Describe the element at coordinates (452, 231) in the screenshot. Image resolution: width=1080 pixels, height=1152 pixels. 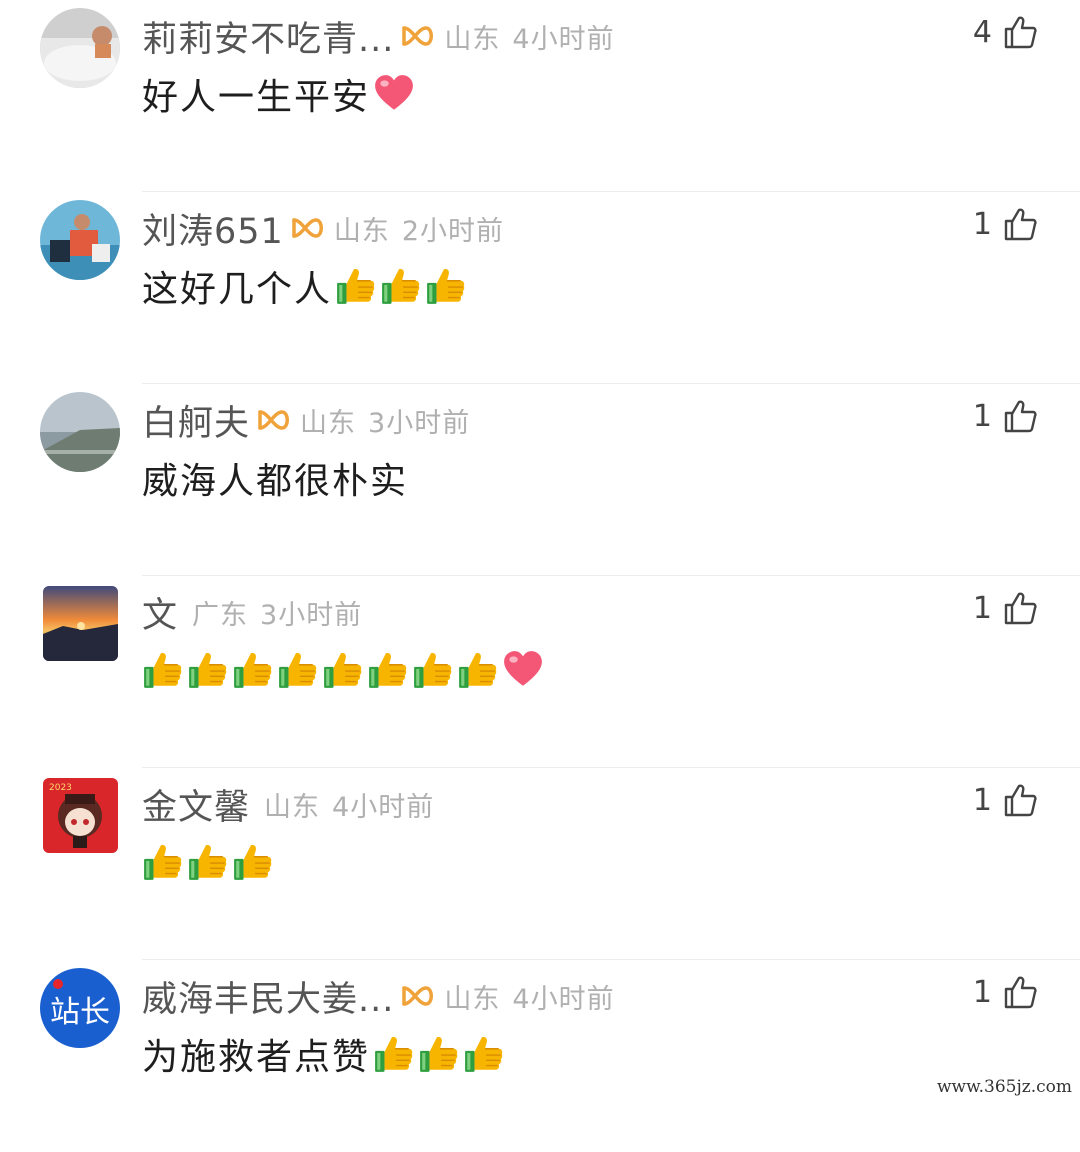
I see `timestamp: 2小时前` at that location.